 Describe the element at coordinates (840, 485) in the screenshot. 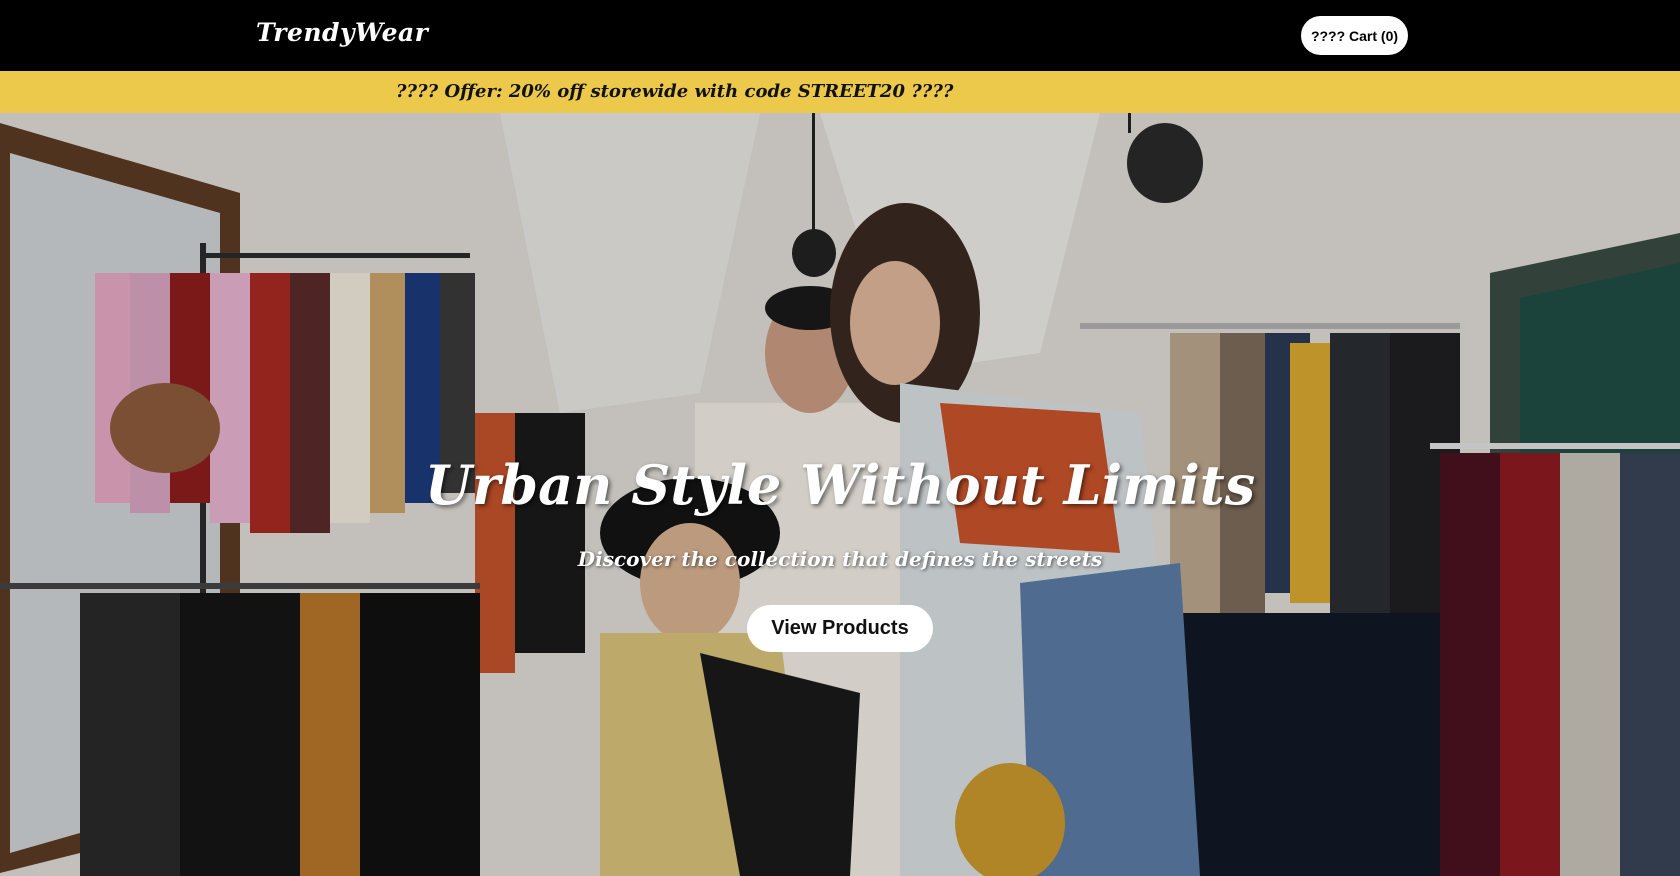

I see `hero-title: Urban Style Without Limits` at that location.